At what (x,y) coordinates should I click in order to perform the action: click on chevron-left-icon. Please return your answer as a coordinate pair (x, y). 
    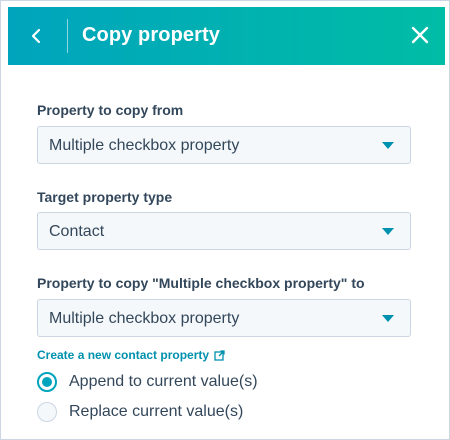
    Looking at the image, I should click on (36, 36).